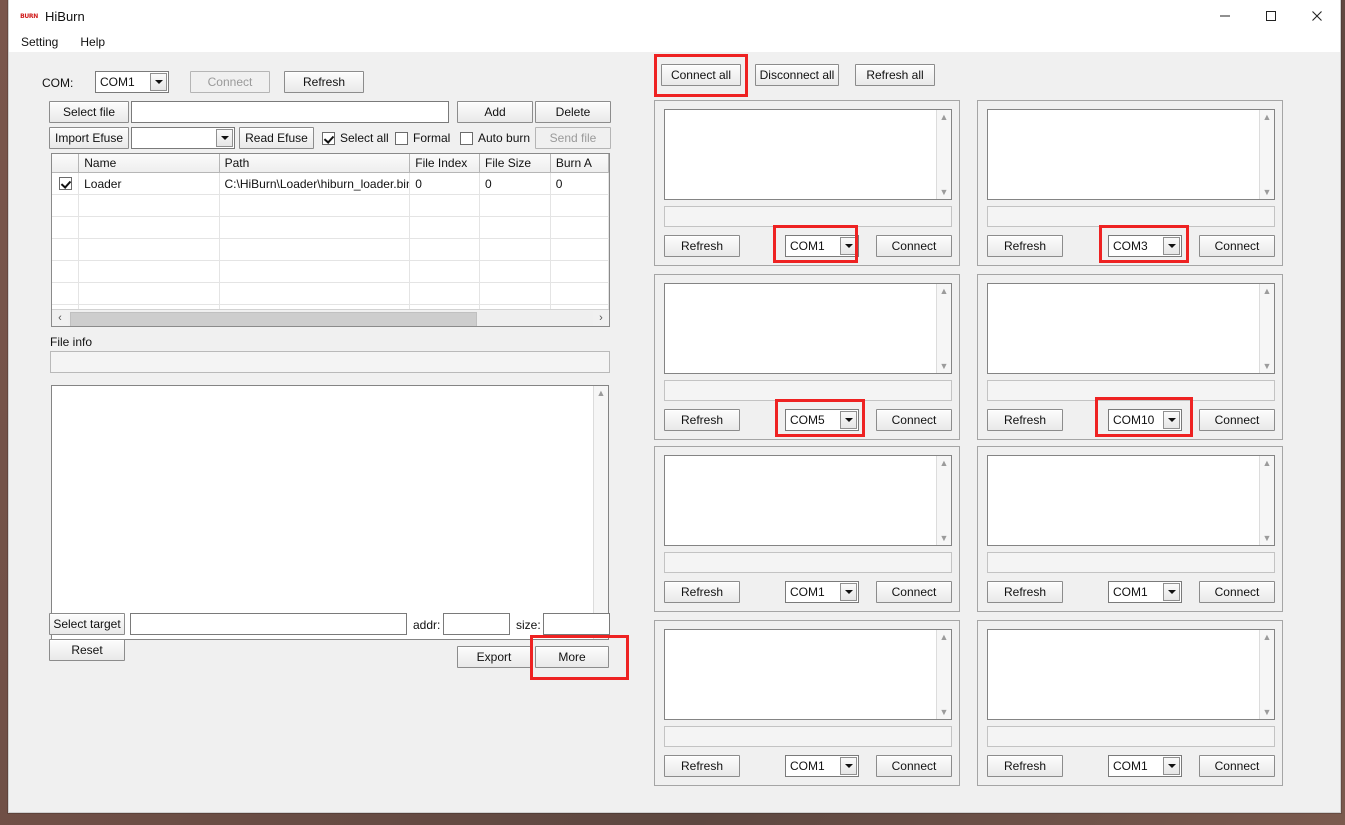  Describe the element at coordinates (1237, 246) in the screenshot. I see `device-connect-button-2: Connect` at that location.